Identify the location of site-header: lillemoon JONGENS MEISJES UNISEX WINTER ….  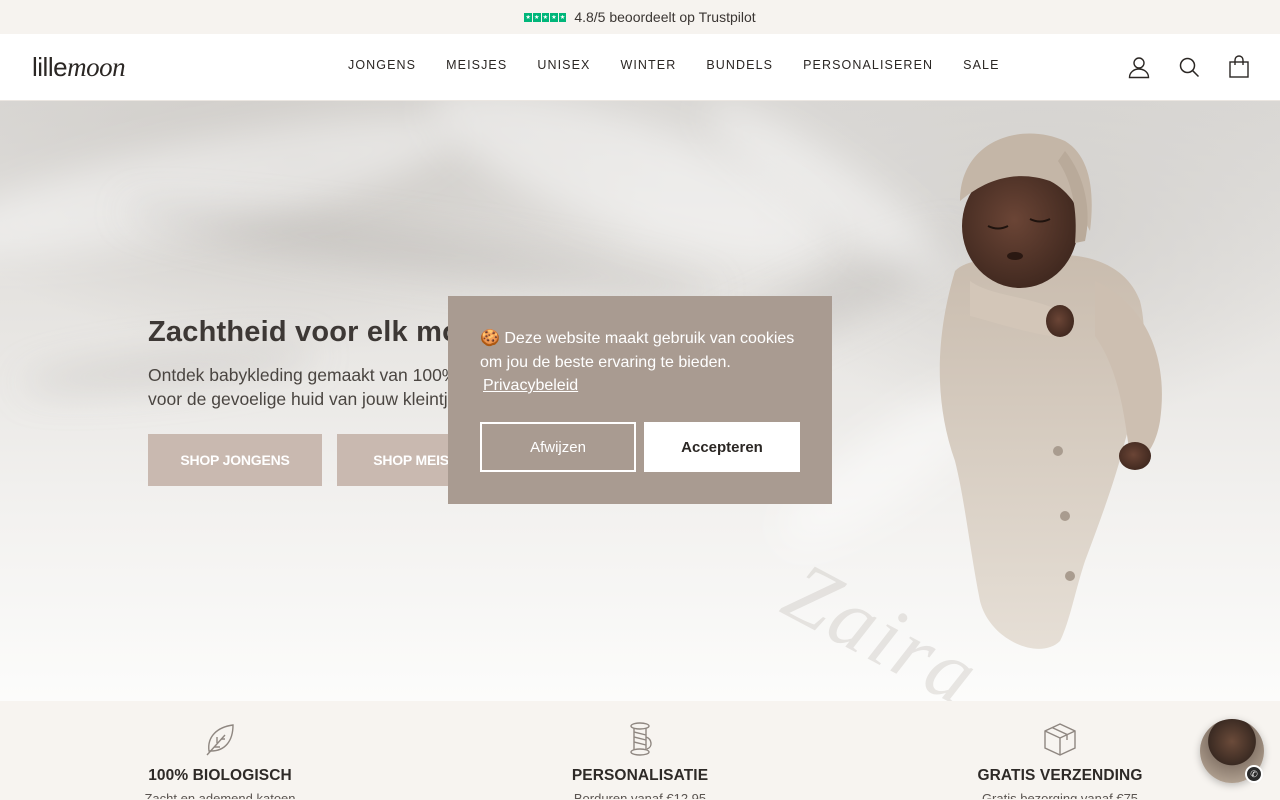
(640, 67).